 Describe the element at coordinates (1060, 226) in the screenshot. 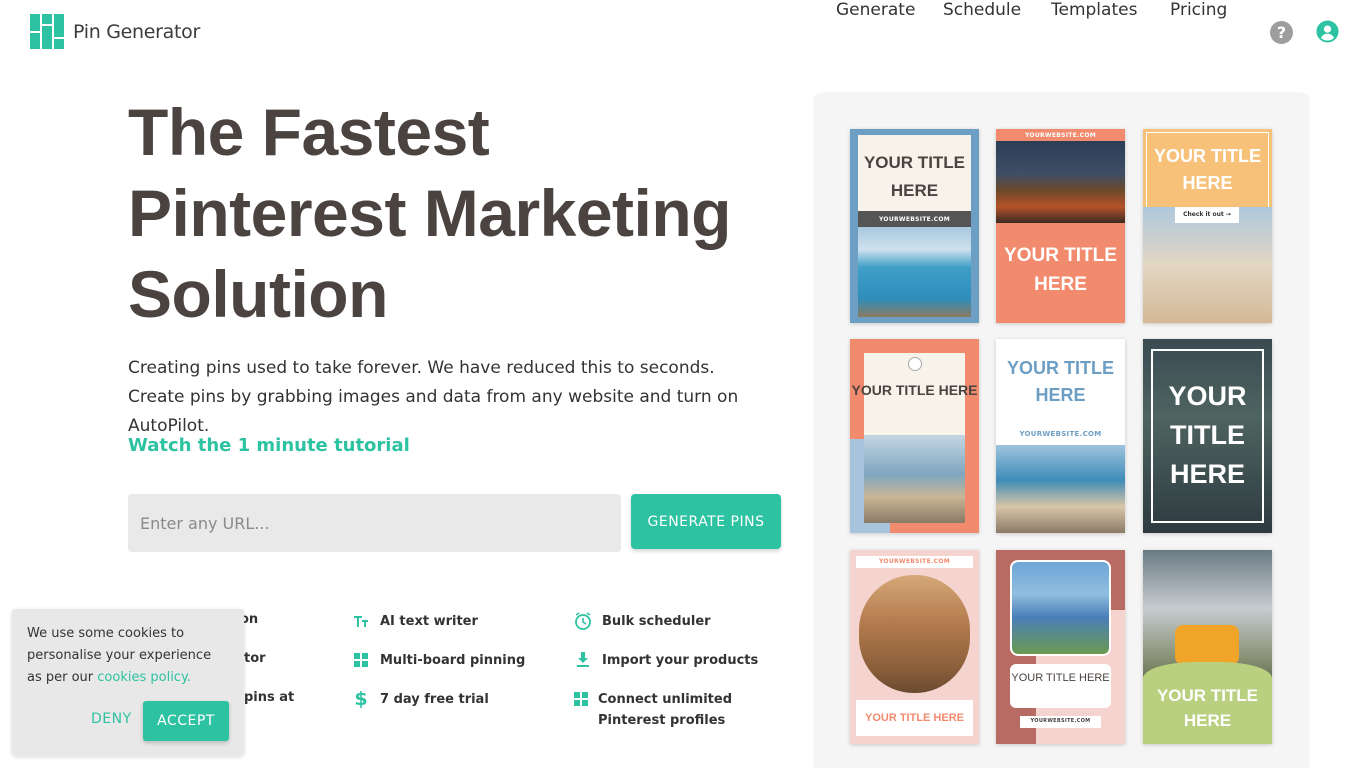

I see `template-pin-2: YOURWEBSITE.COM YOUR TITLE HERE` at that location.